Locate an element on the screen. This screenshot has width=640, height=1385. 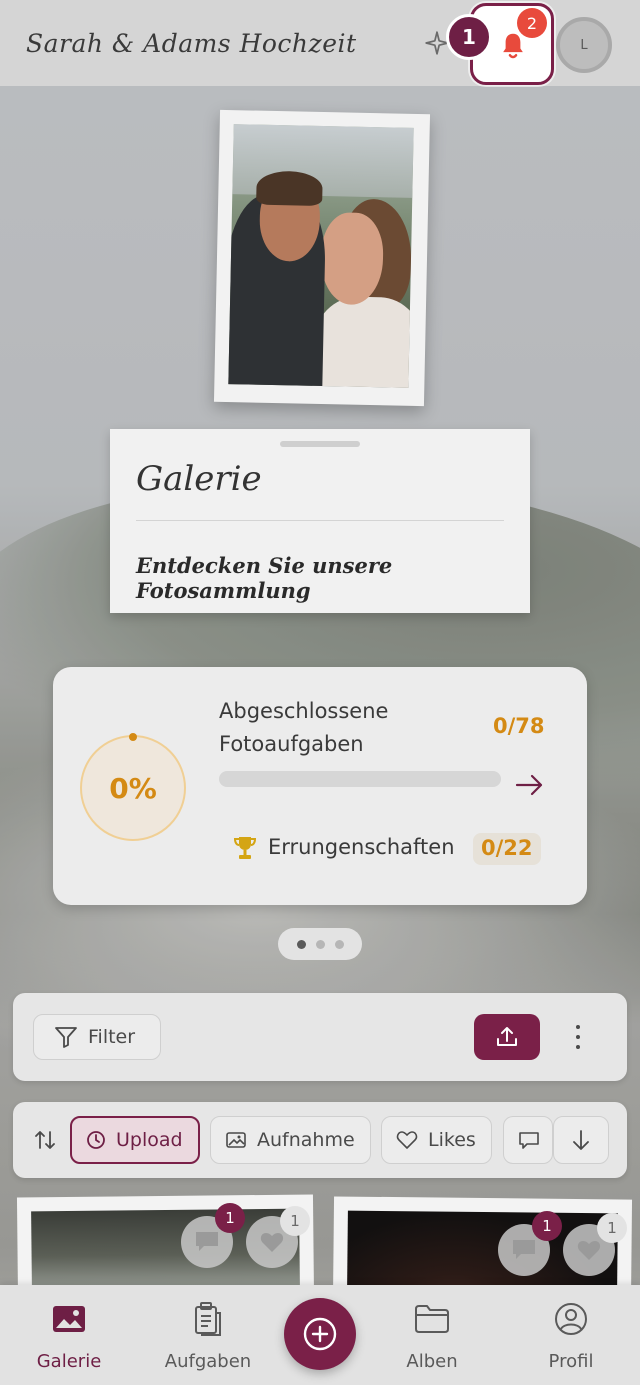
nav-item-aufgaben: Aufgaben is located at coordinates (208, 1336).